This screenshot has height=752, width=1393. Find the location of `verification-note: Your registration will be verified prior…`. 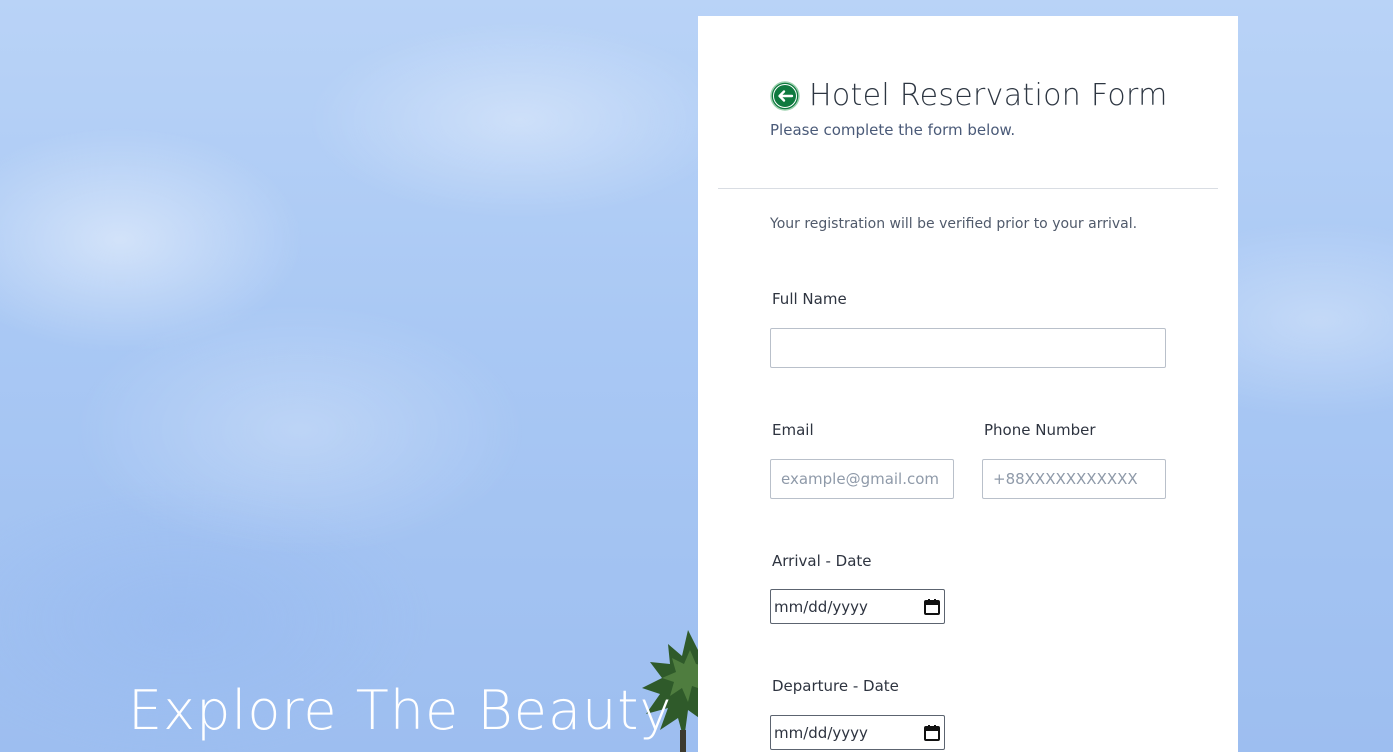

verification-note: Your registration will be verified prior… is located at coordinates (954, 224).